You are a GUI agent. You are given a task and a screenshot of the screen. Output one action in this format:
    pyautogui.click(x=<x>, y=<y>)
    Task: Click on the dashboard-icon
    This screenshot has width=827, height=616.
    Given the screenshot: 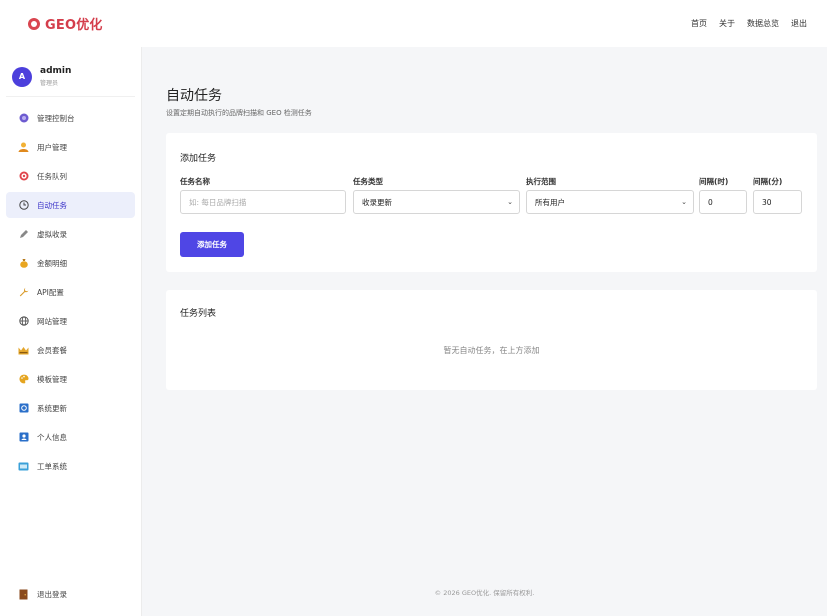 What is the action you would take?
    pyautogui.click(x=23, y=118)
    